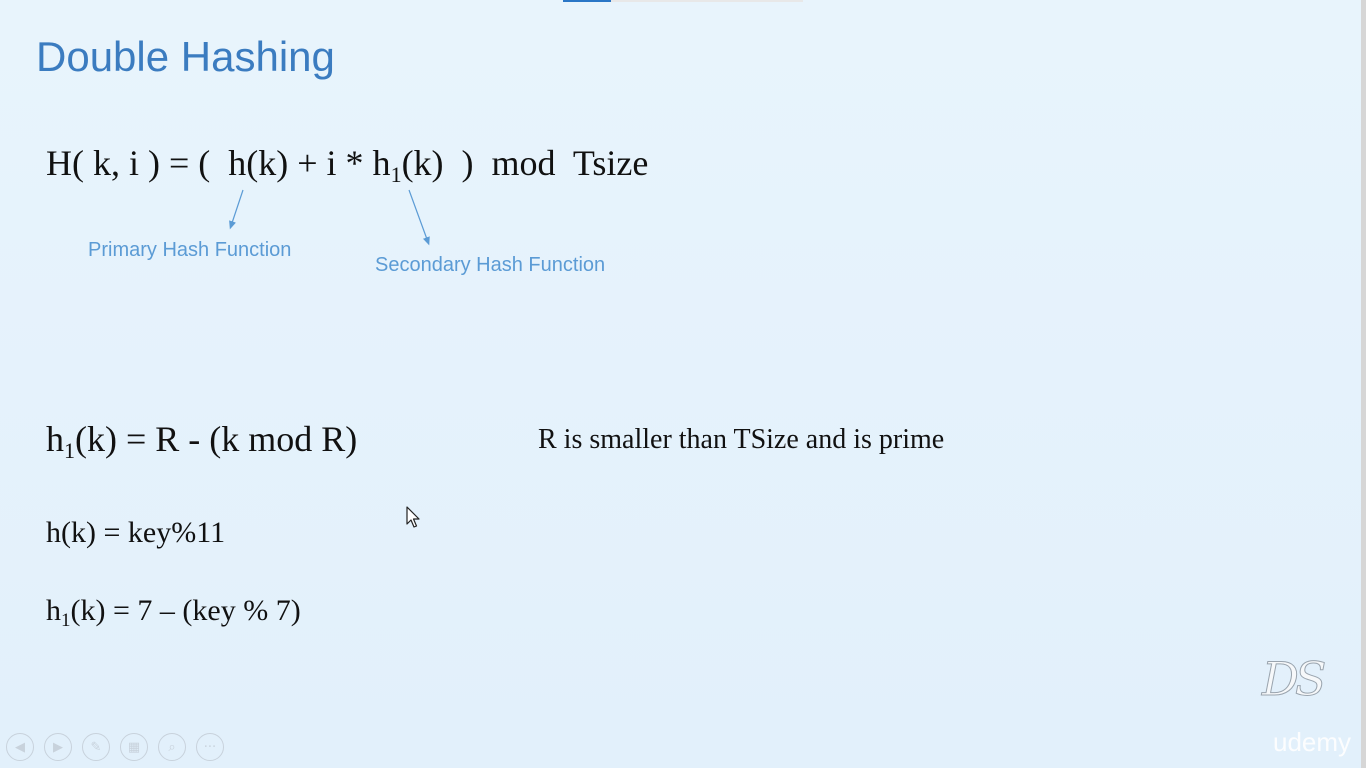  I want to click on equation-suffix: (k) = R - (k mod R), so click(216, 439).